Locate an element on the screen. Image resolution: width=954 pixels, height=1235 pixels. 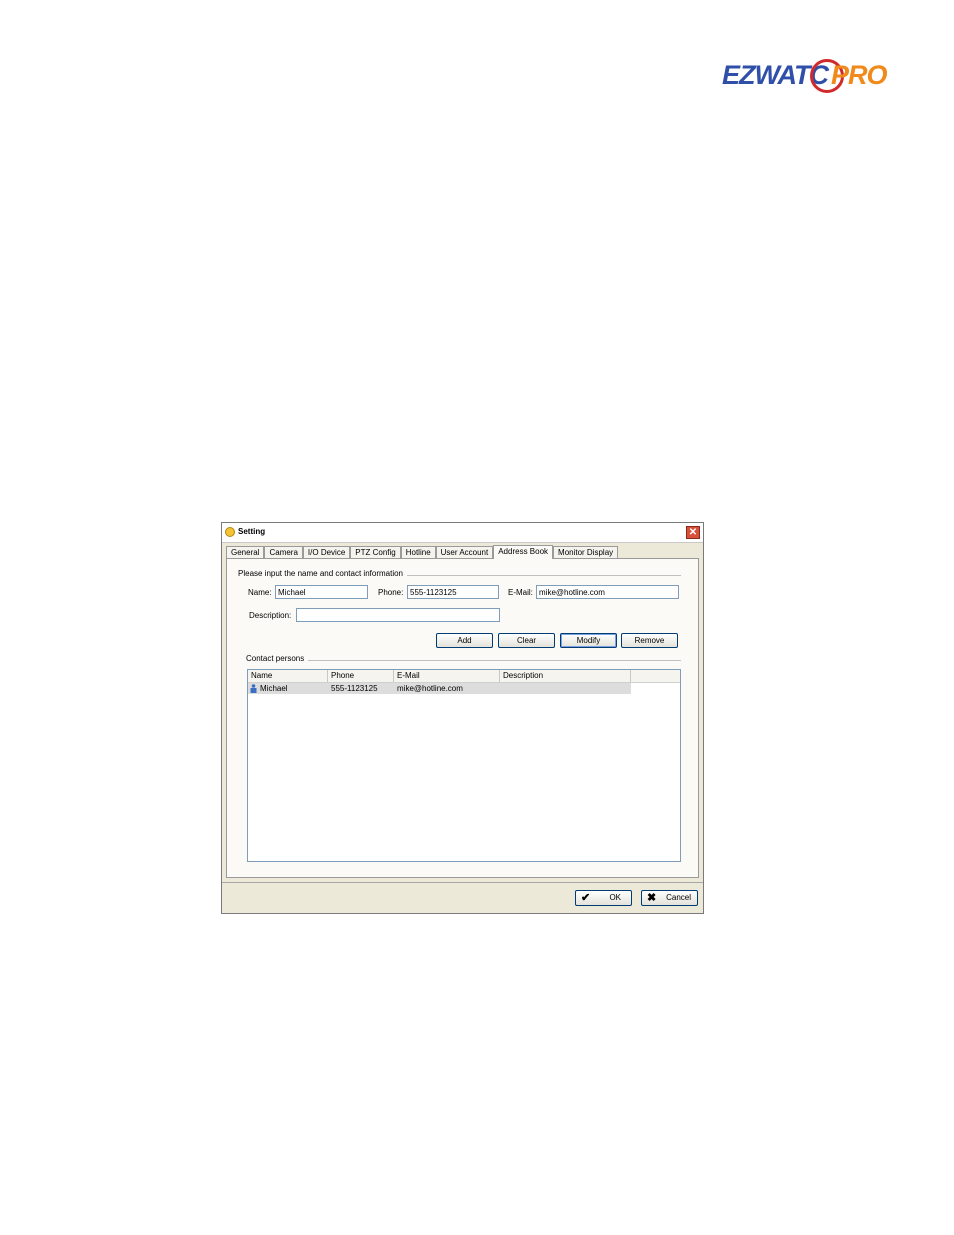
email-field is located at coordinates (607, 592).